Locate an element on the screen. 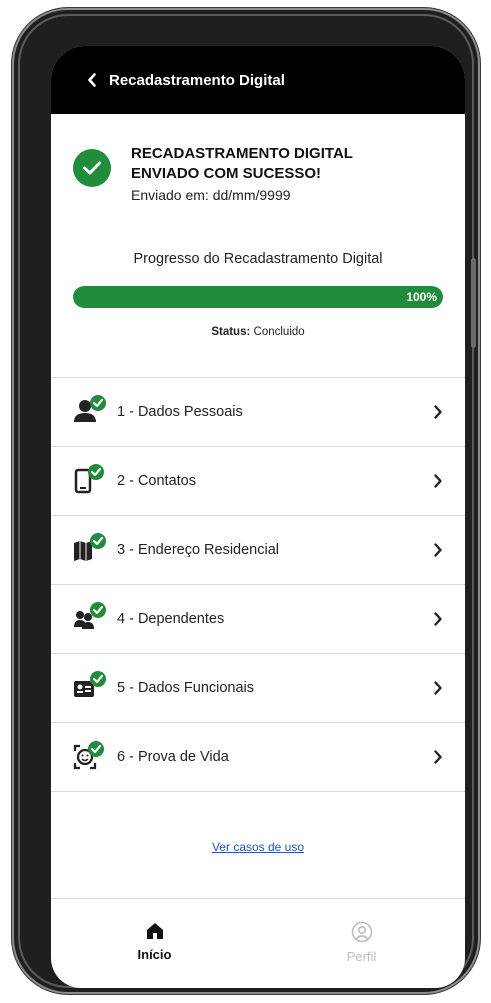  menu-item-contatos: 2 - Contatos is located at coordinates (258, 481).